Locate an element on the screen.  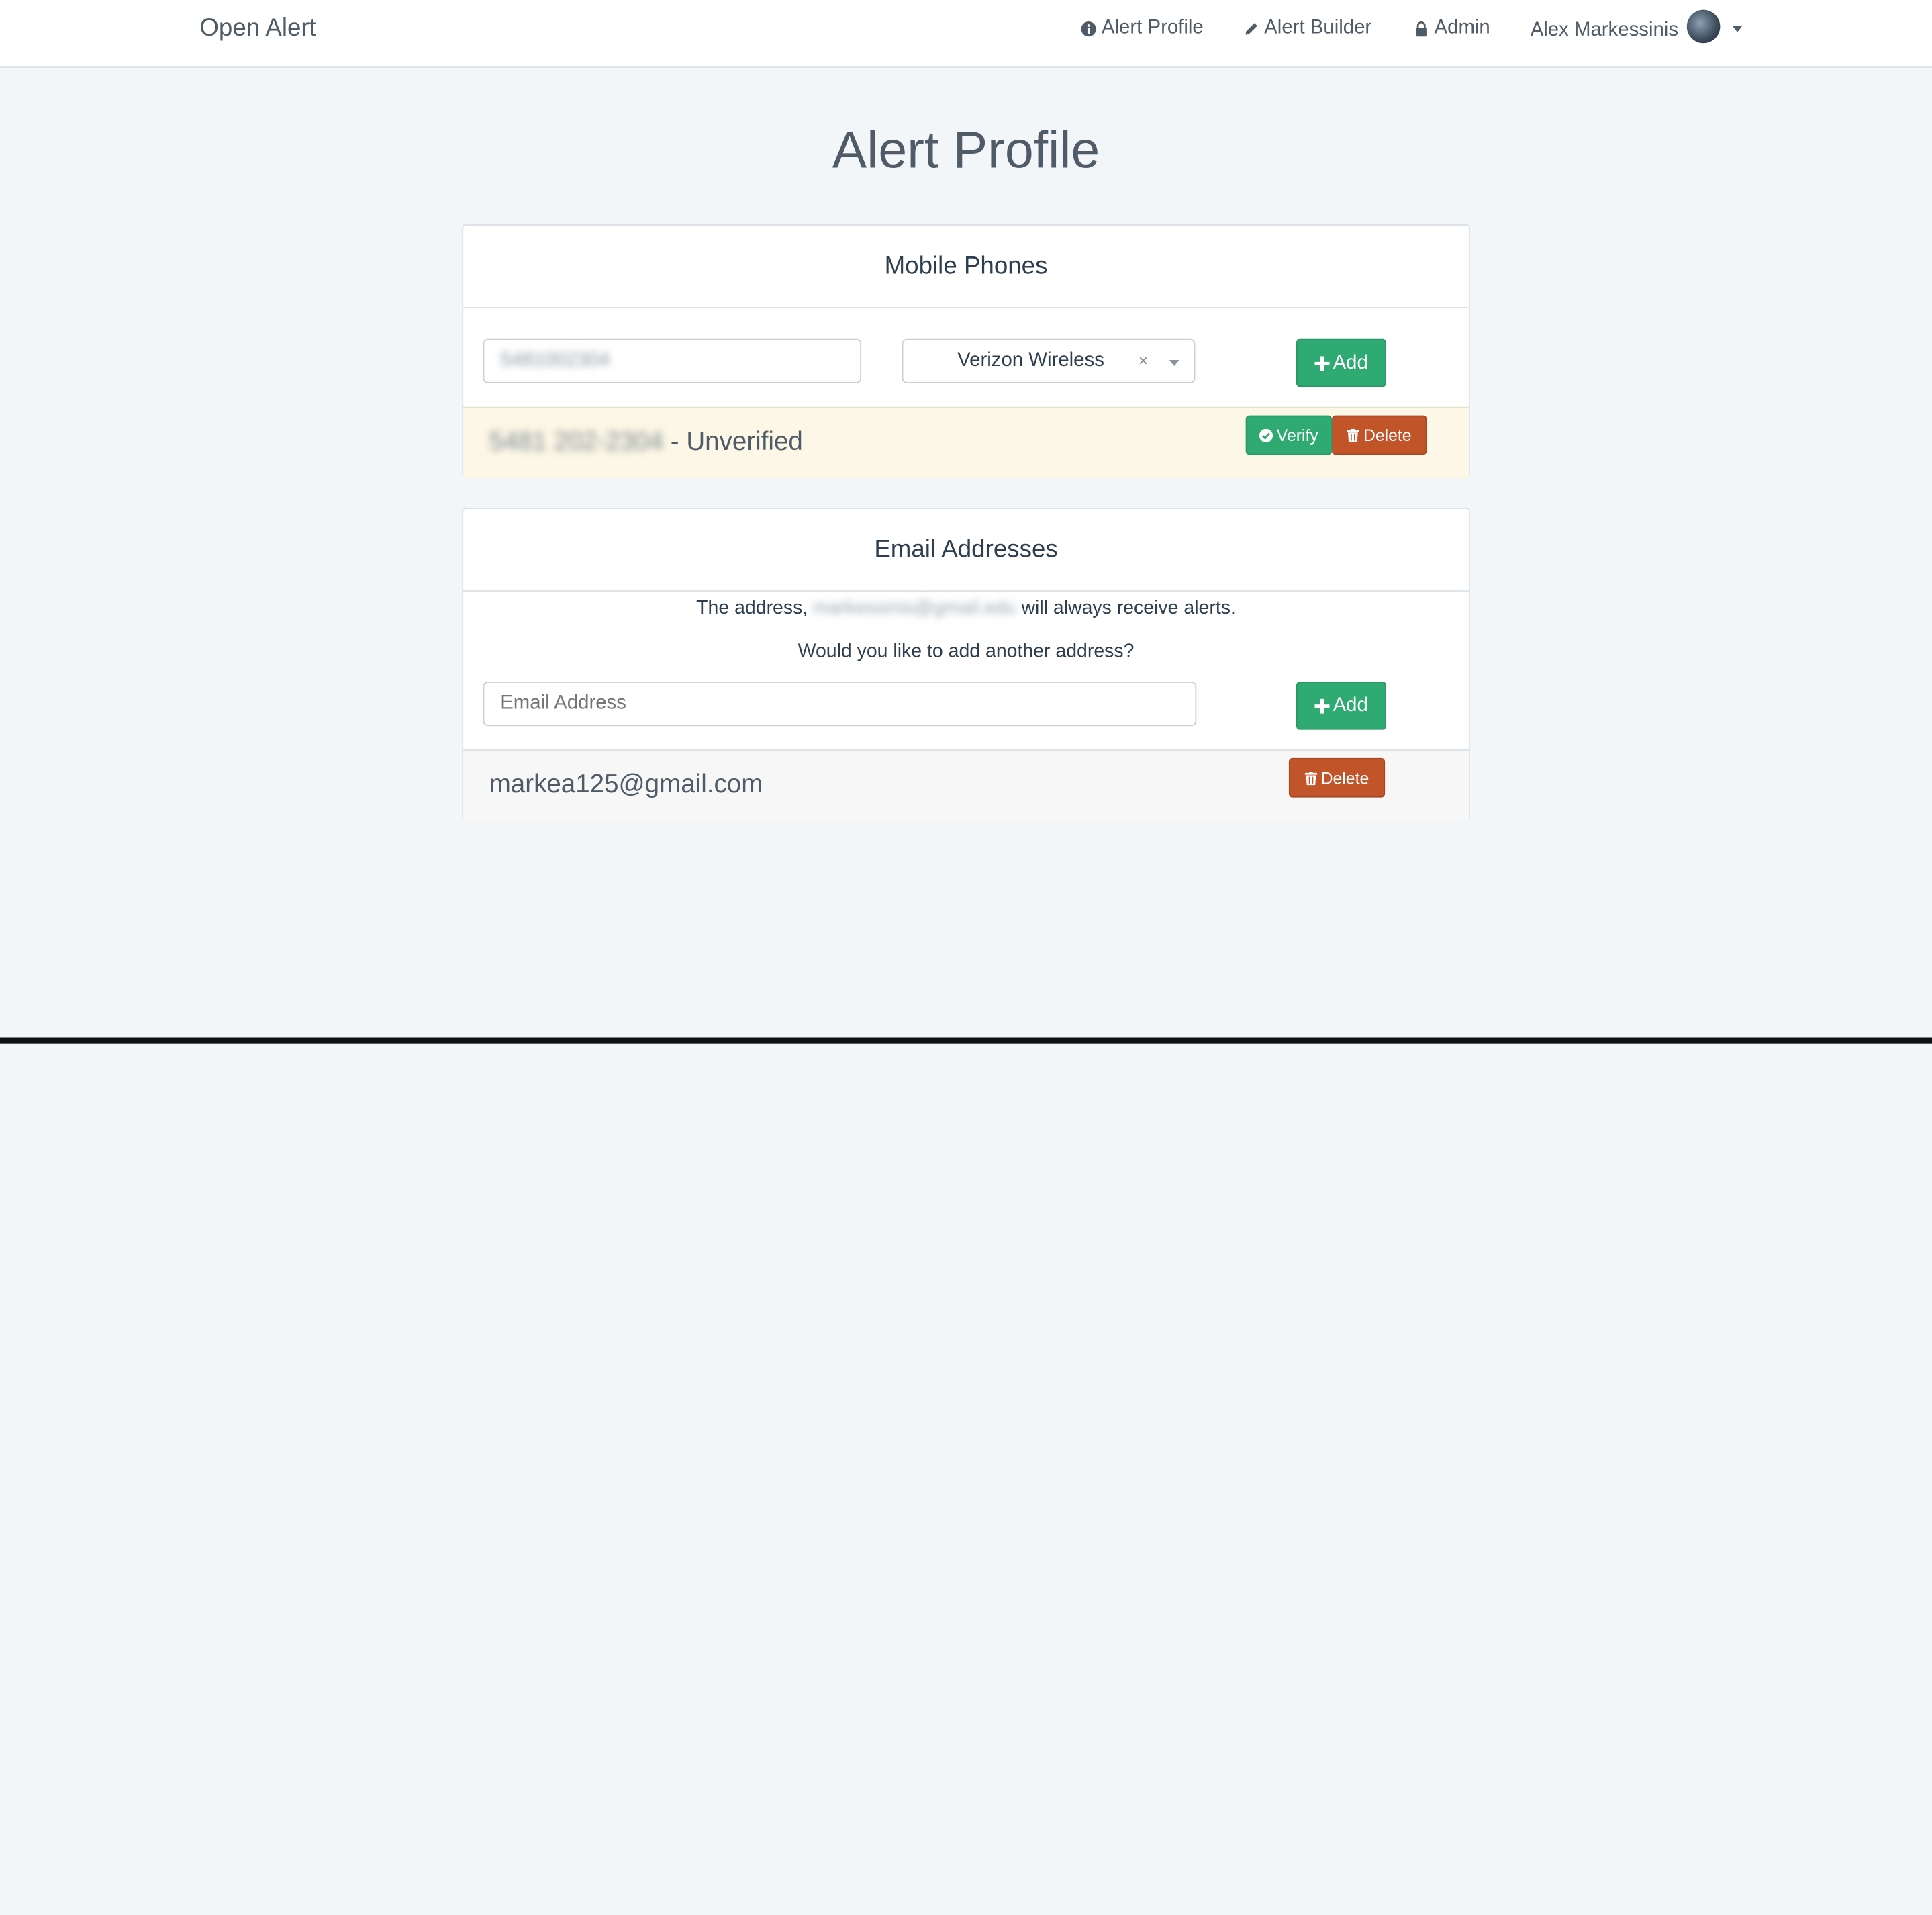
brand-link: Open Alert is located at coordinates (257, 29).